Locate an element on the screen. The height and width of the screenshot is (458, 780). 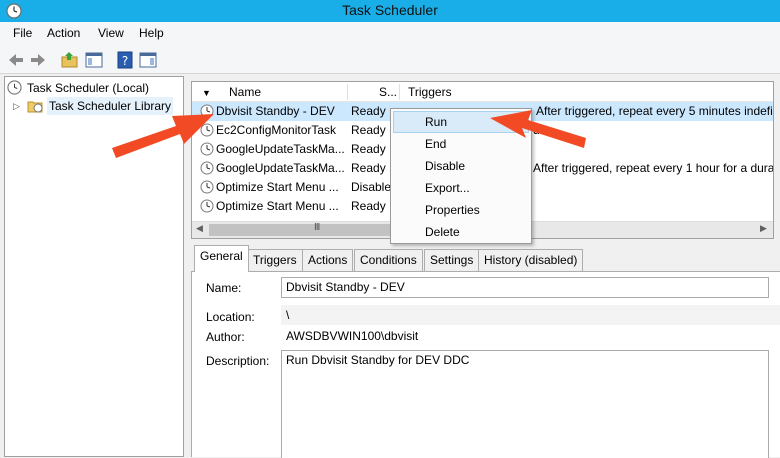
forward-icon is located at coordinates (38, 60).